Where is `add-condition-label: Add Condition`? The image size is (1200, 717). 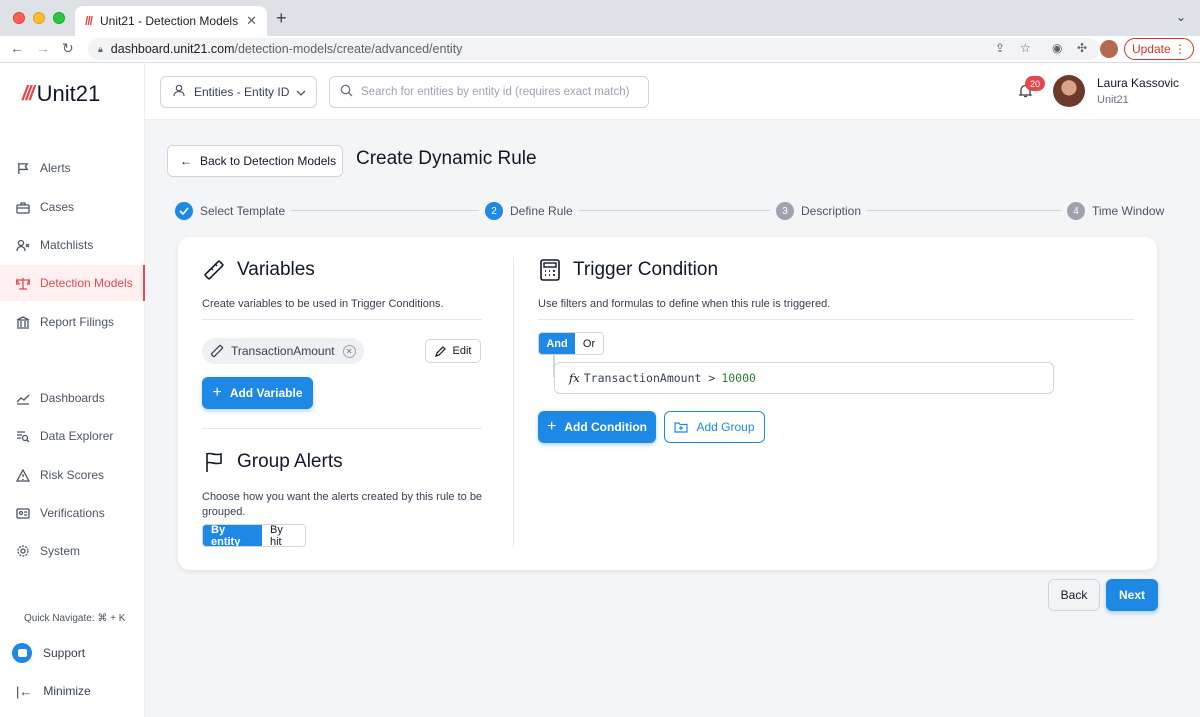 add-condition-label: Add Condition is located at coordinates (605, 427).